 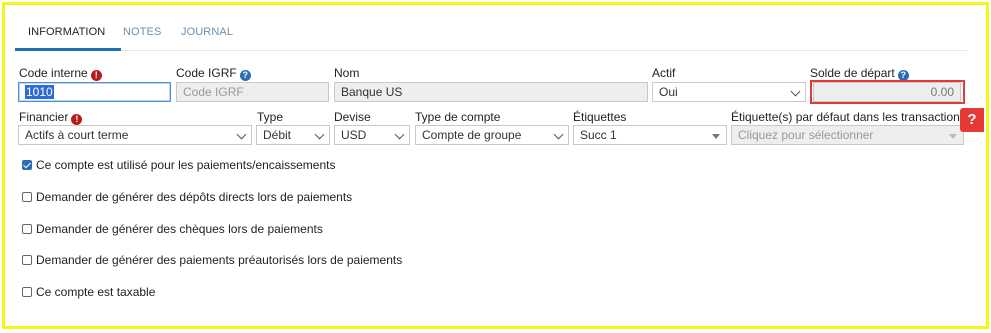 I want to click on tab-notes: NOTES, so click(x=142, y=32).